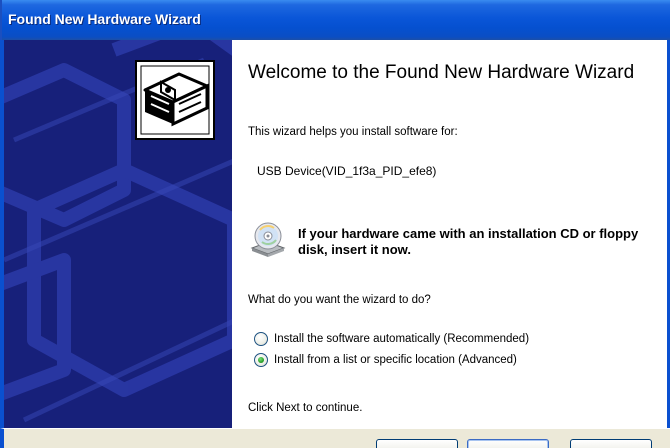  I want to click on hardware-device-icon, so click(175, 100).